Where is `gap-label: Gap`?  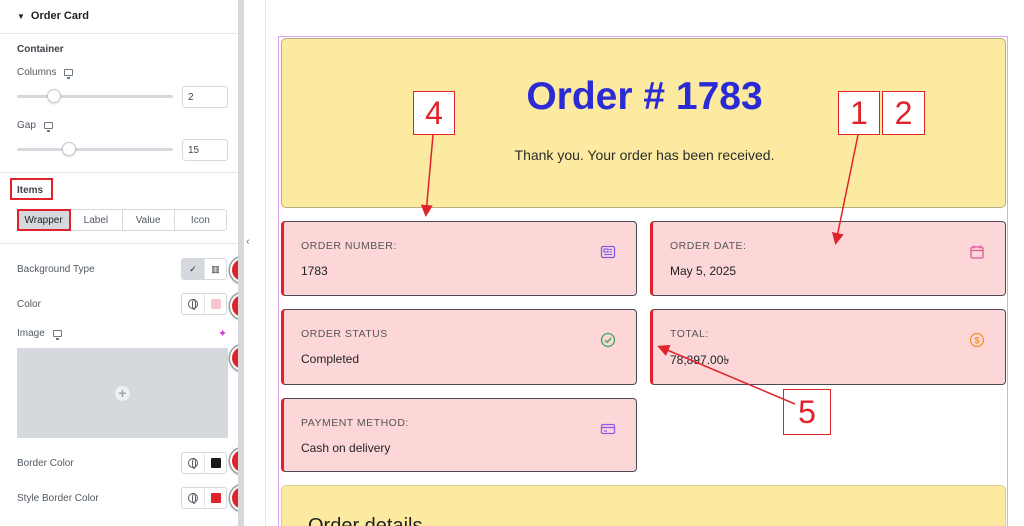
gap-label: Gap is located at coordinates (35, 126).